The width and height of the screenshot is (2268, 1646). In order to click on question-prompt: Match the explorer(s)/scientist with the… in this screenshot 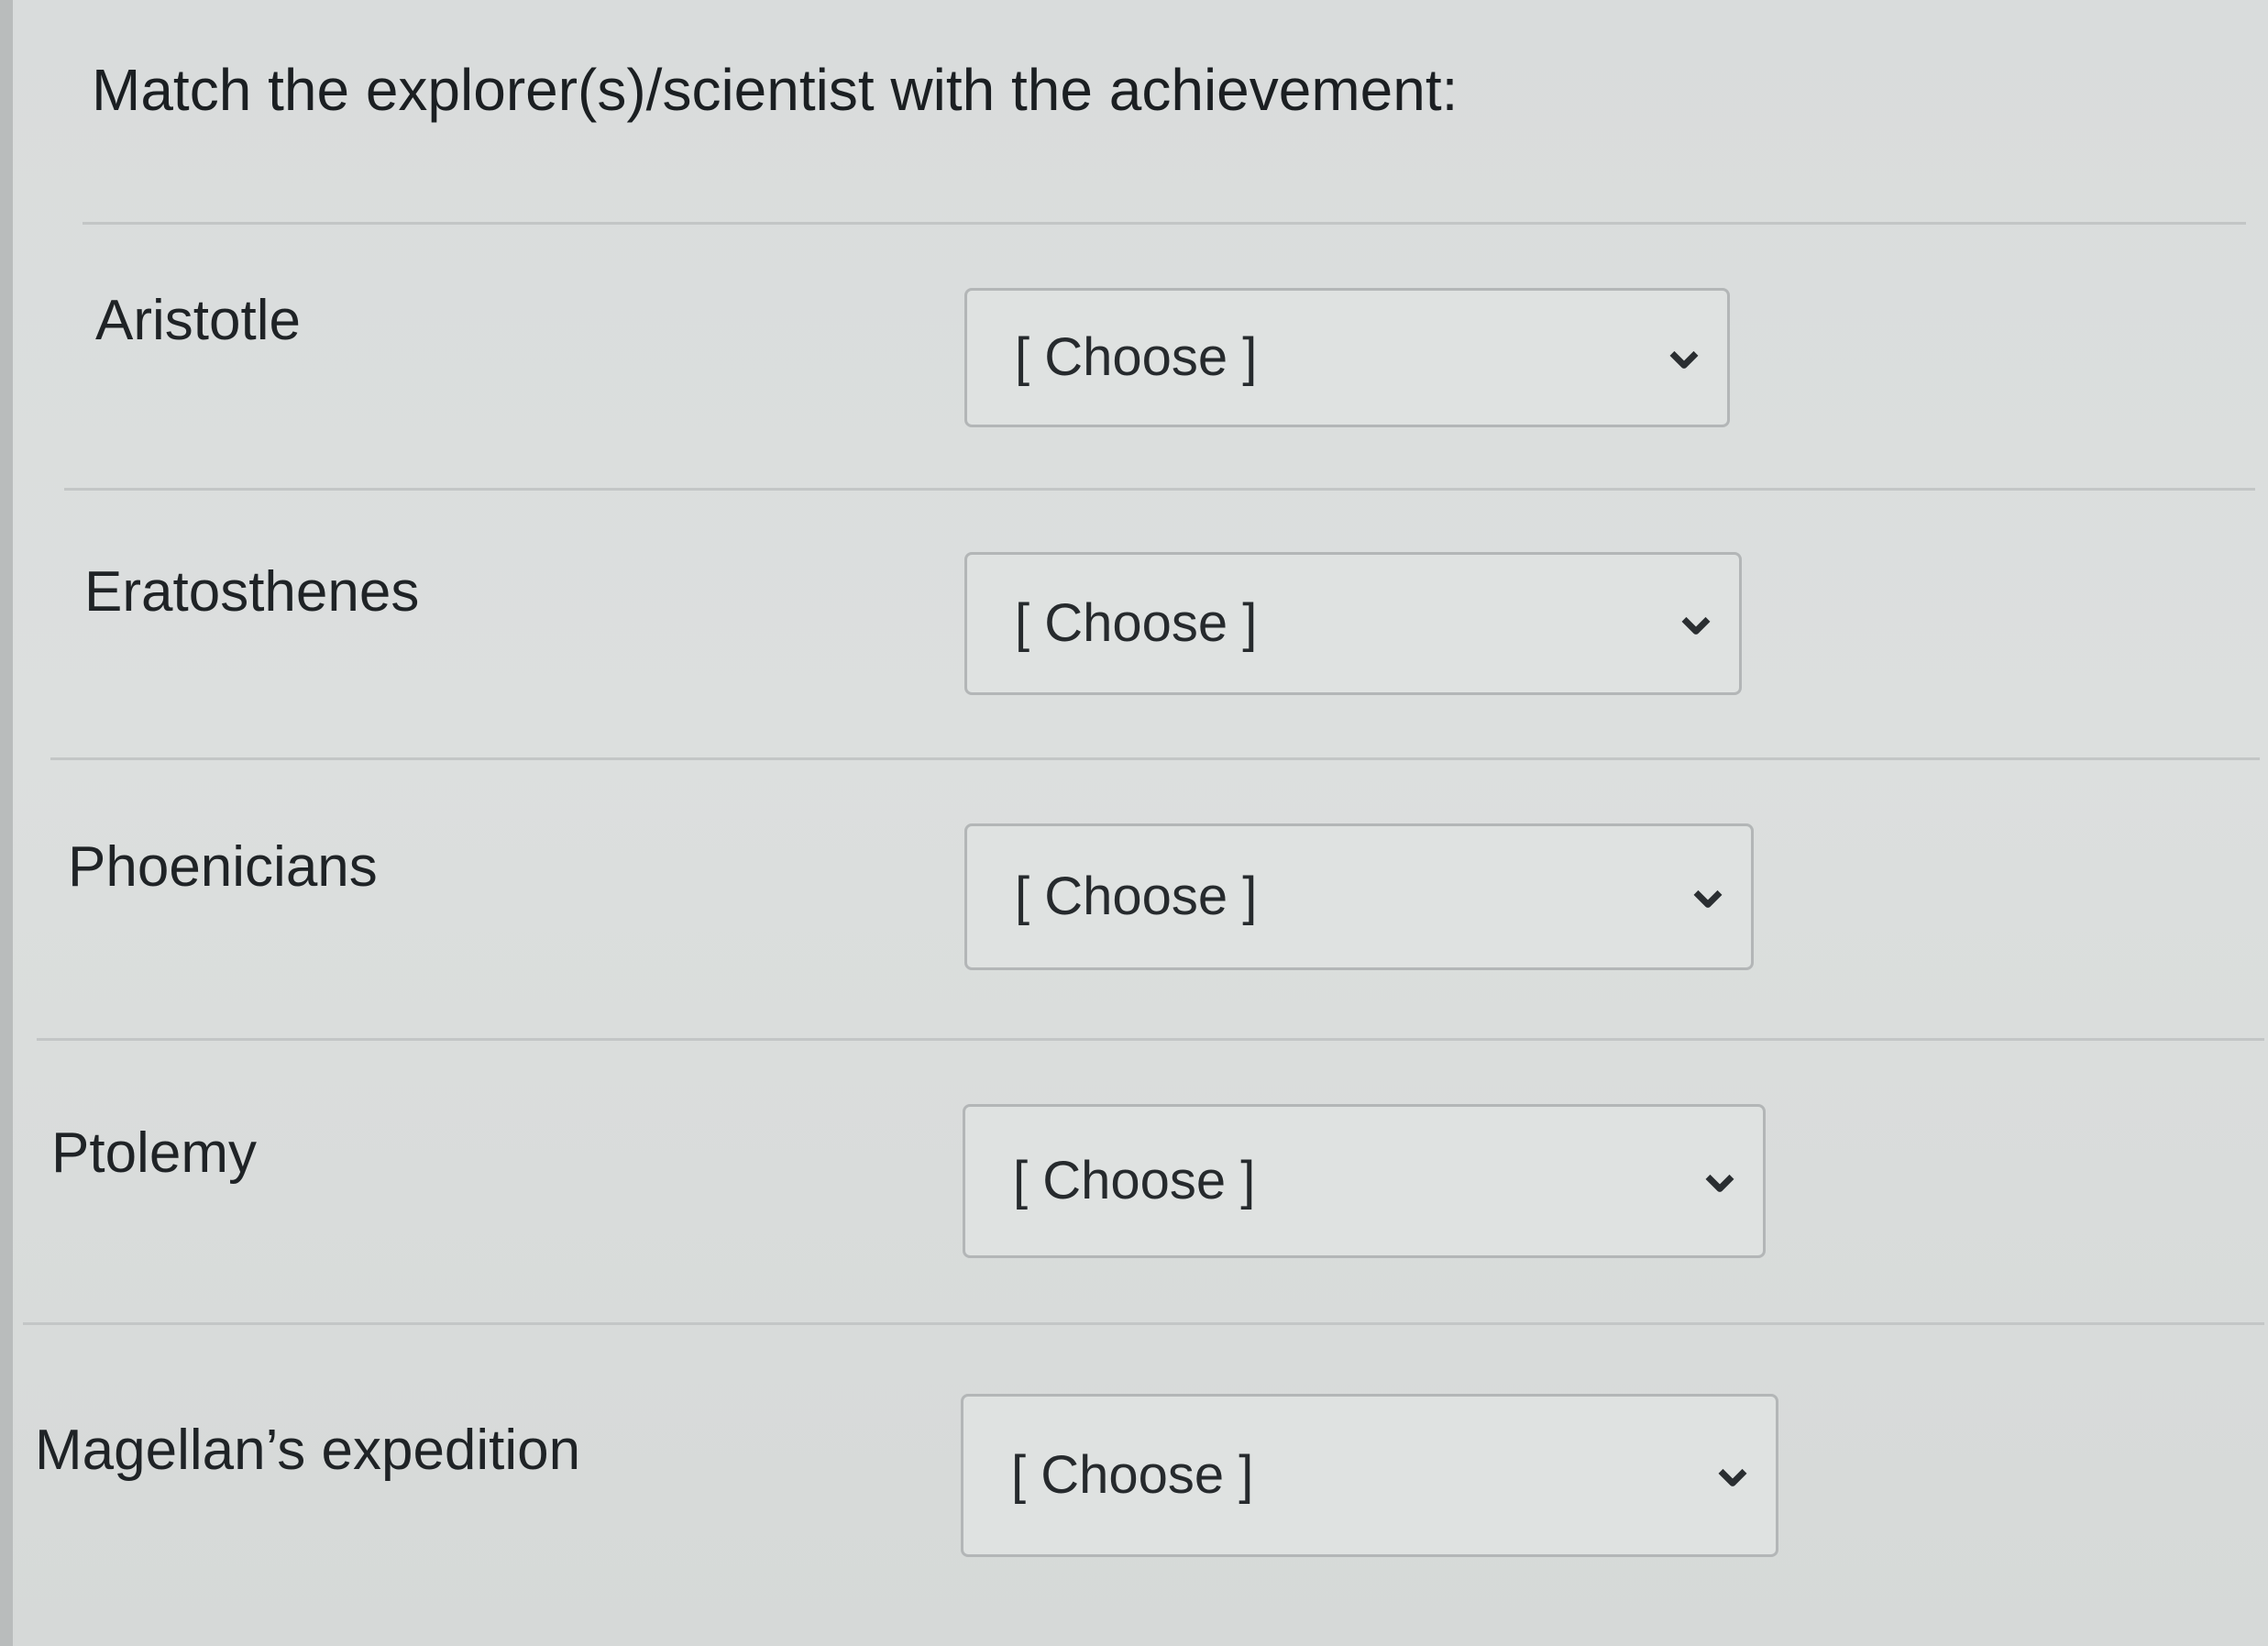, I will do `click(775, 90)`.